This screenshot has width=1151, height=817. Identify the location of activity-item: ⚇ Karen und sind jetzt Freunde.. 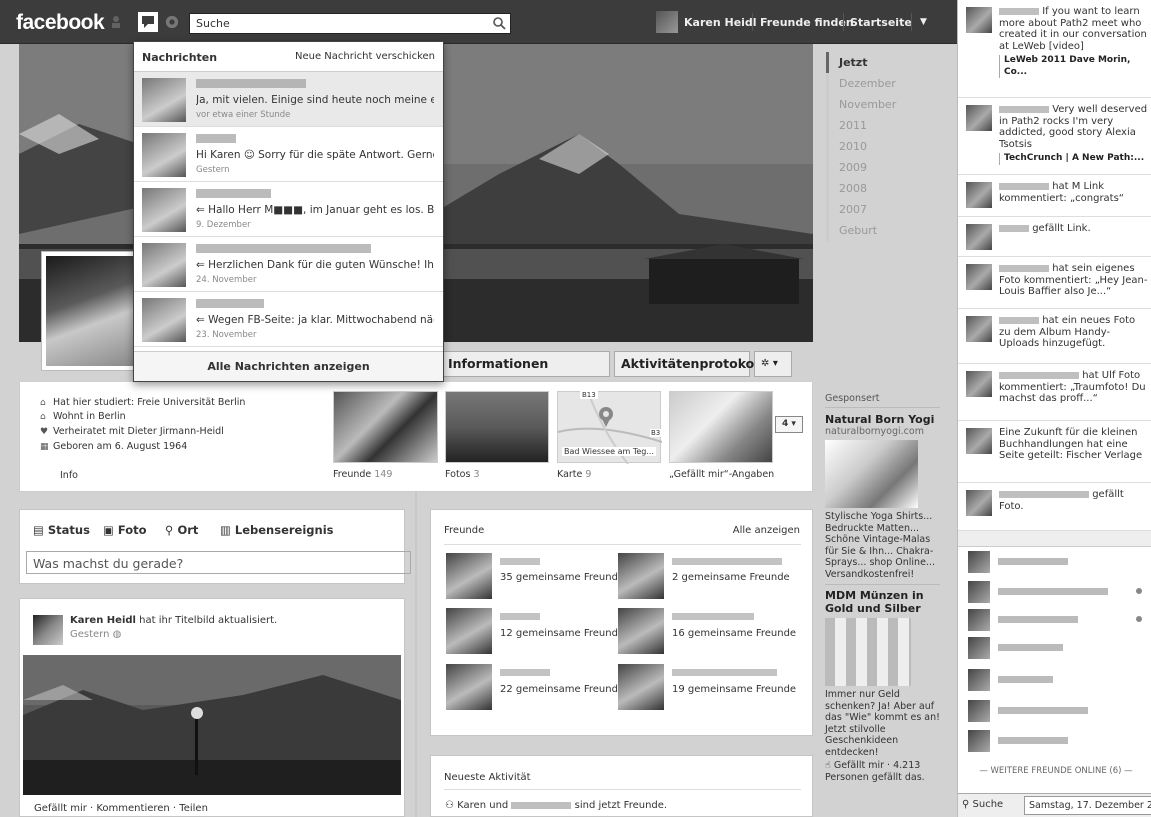
(556, 805).